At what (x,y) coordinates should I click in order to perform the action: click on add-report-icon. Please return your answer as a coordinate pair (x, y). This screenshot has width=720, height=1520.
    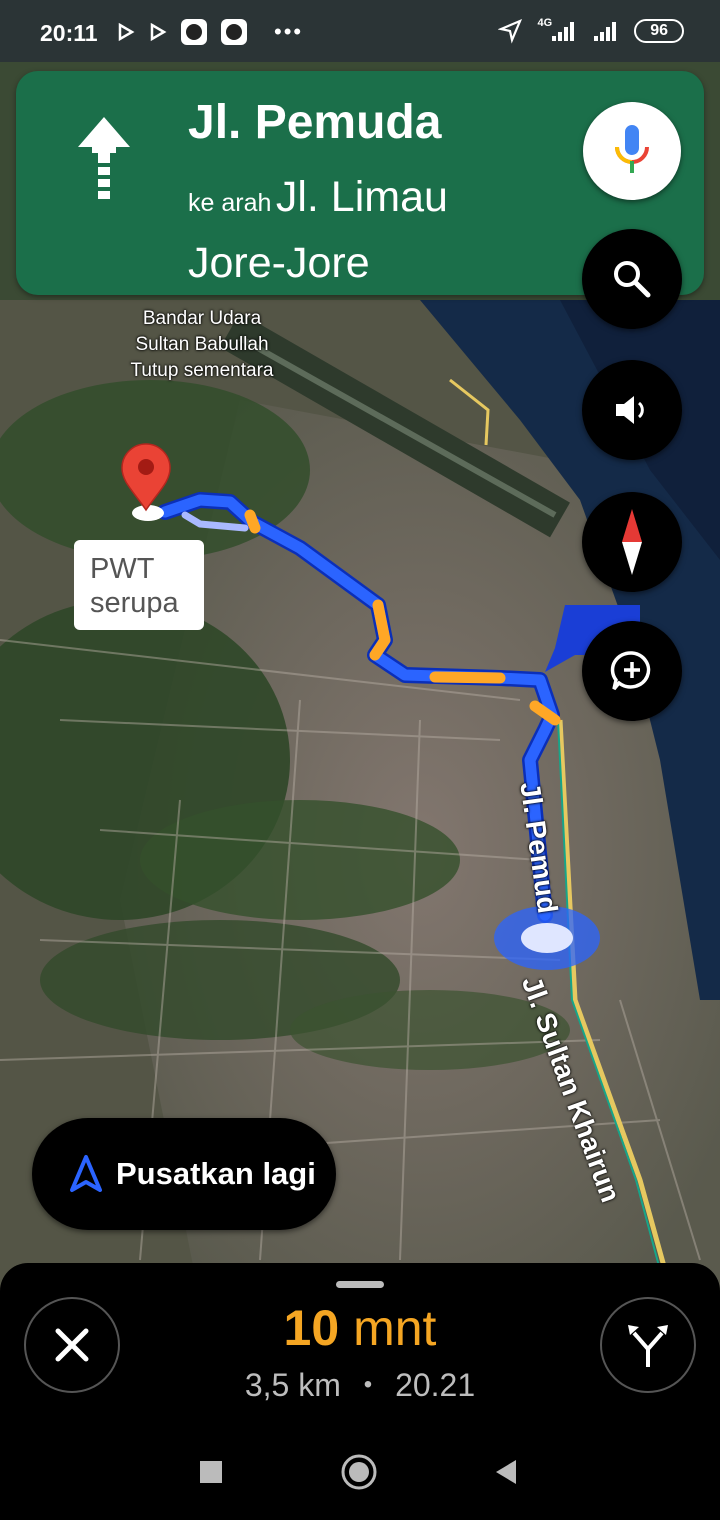
    Looking at the image, I should click on (630, 671).